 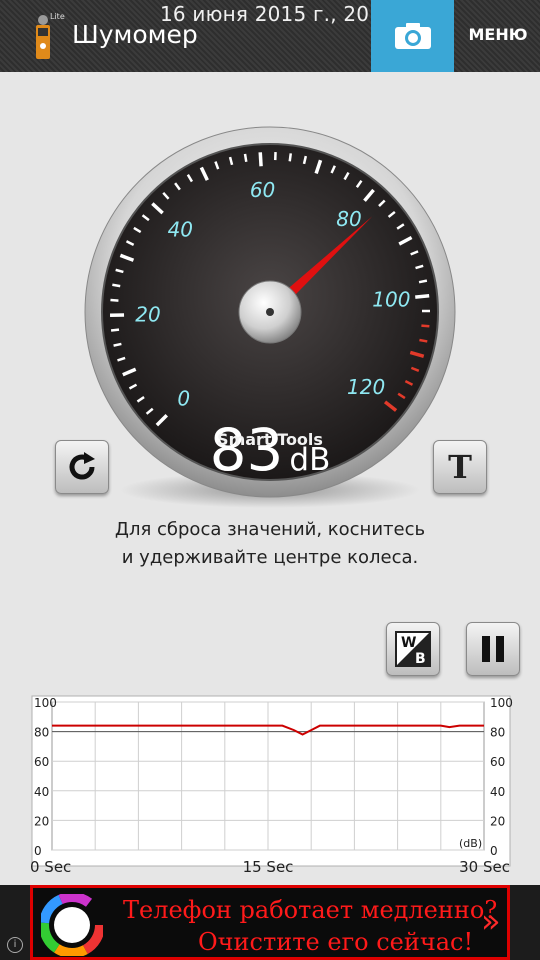 What do you see at coordinates (491, 921) in the screenshot?
I see `ad-arrow-icon: »` at bounding box center [491, 921].